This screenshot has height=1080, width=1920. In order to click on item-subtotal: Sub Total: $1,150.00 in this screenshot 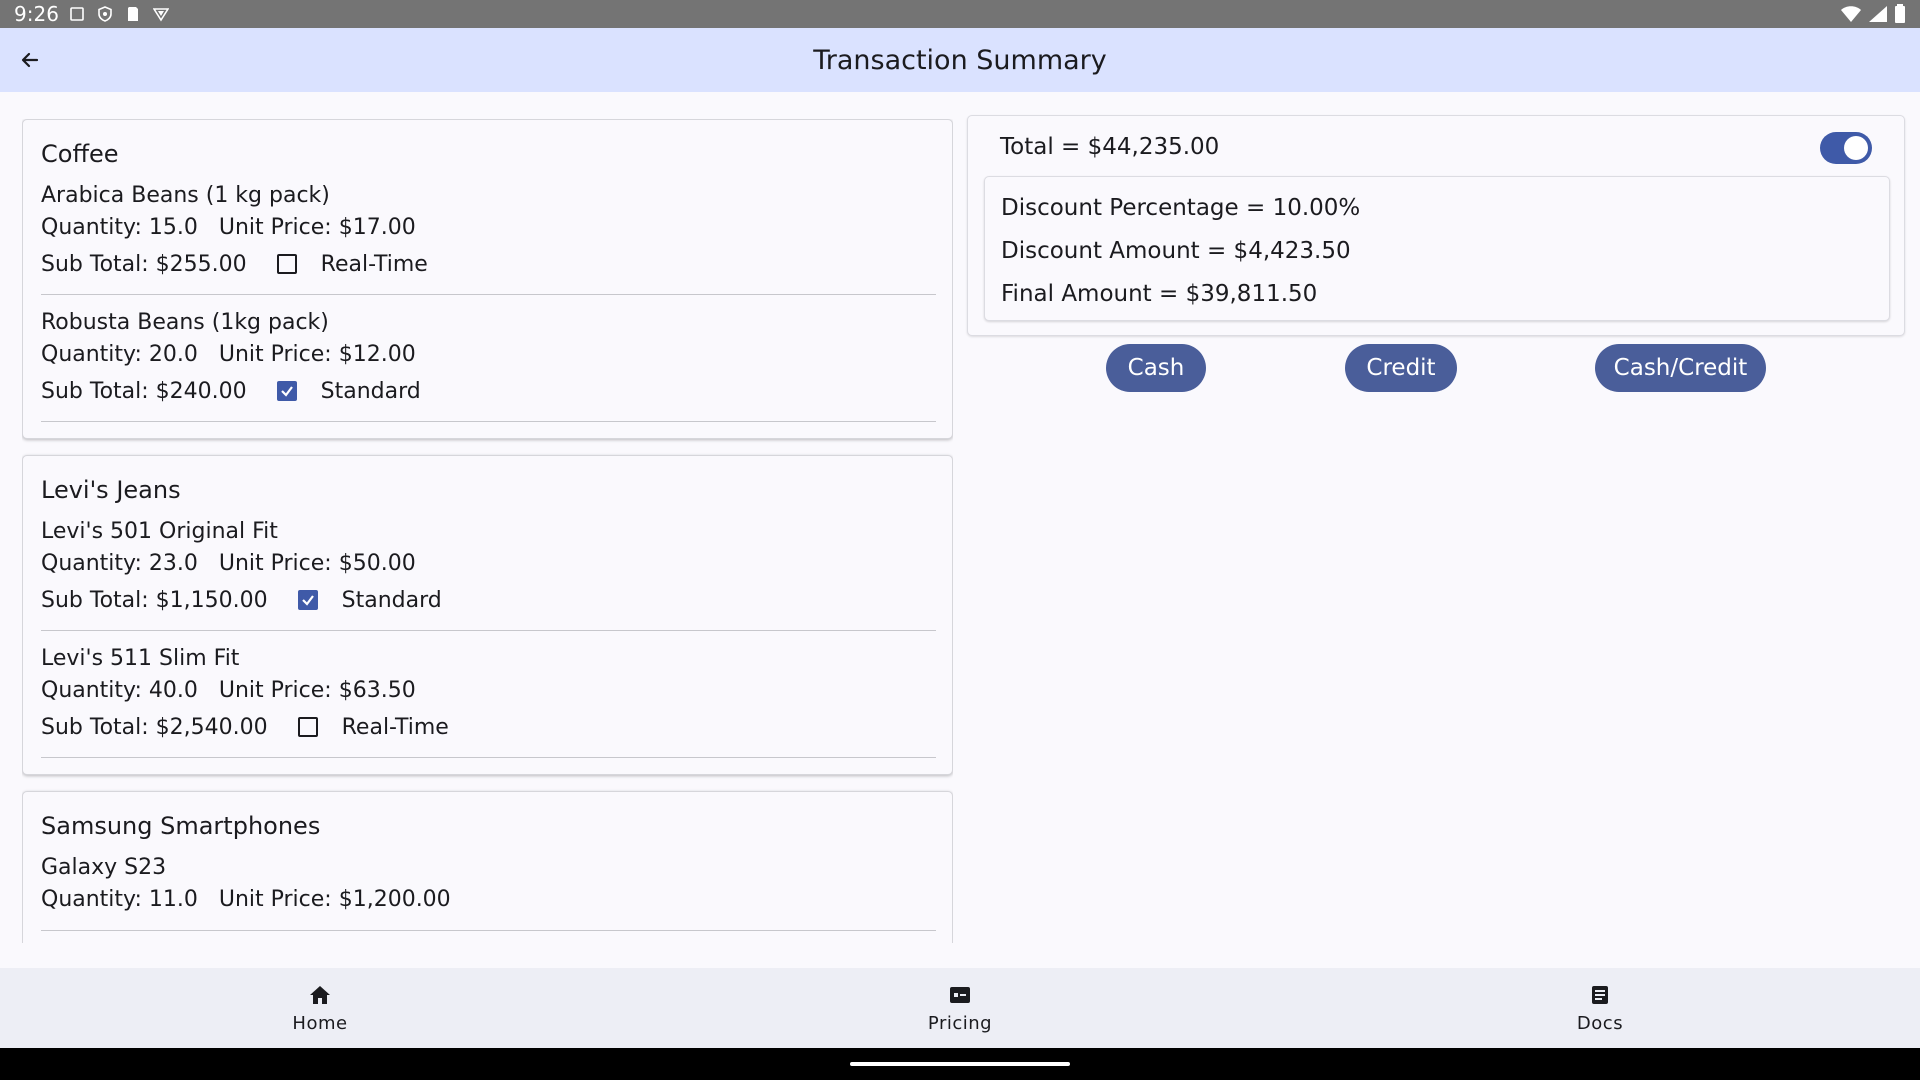, I will do `click(154, 600)`.